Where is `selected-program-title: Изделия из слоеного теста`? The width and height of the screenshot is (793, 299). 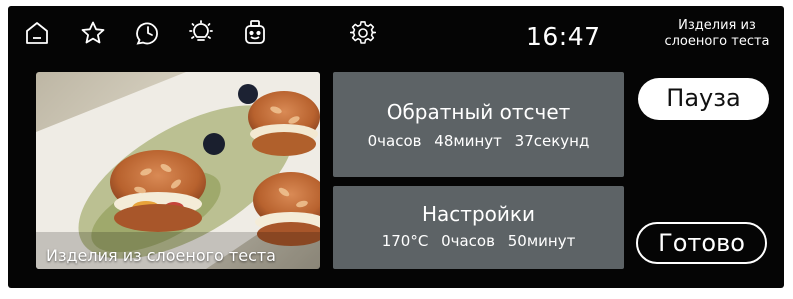 selected-program-title: Изделия из слоеного теста is located at coordinates (717, 33).